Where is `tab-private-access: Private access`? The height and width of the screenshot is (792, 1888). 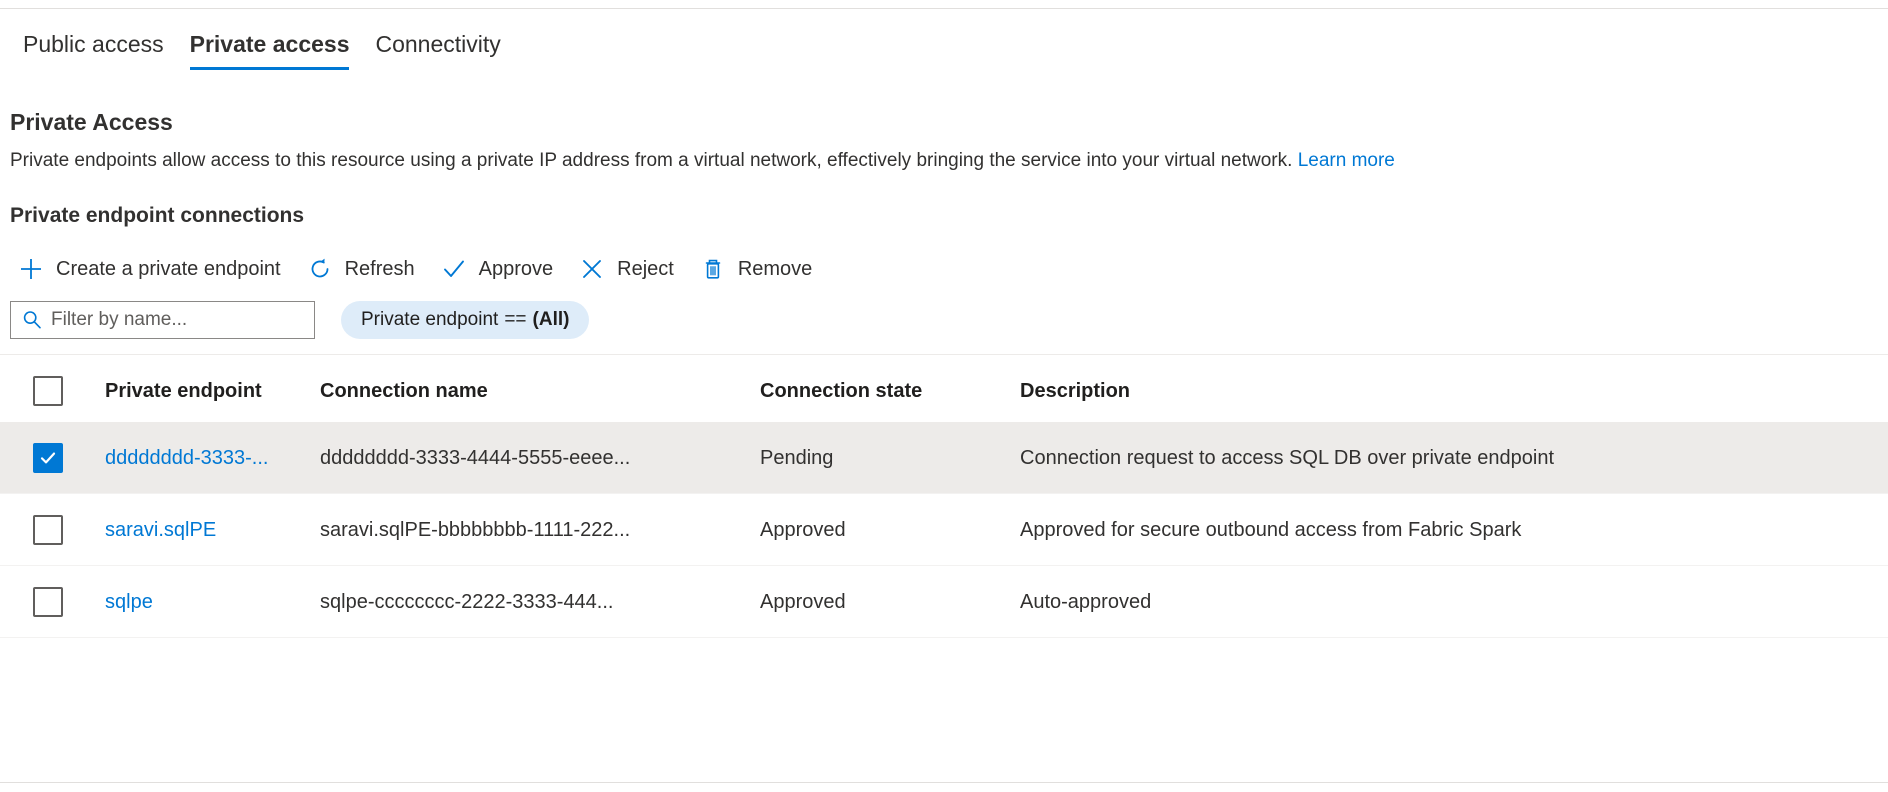 tab-private-access: Private access is located at coordinates (270, 50).